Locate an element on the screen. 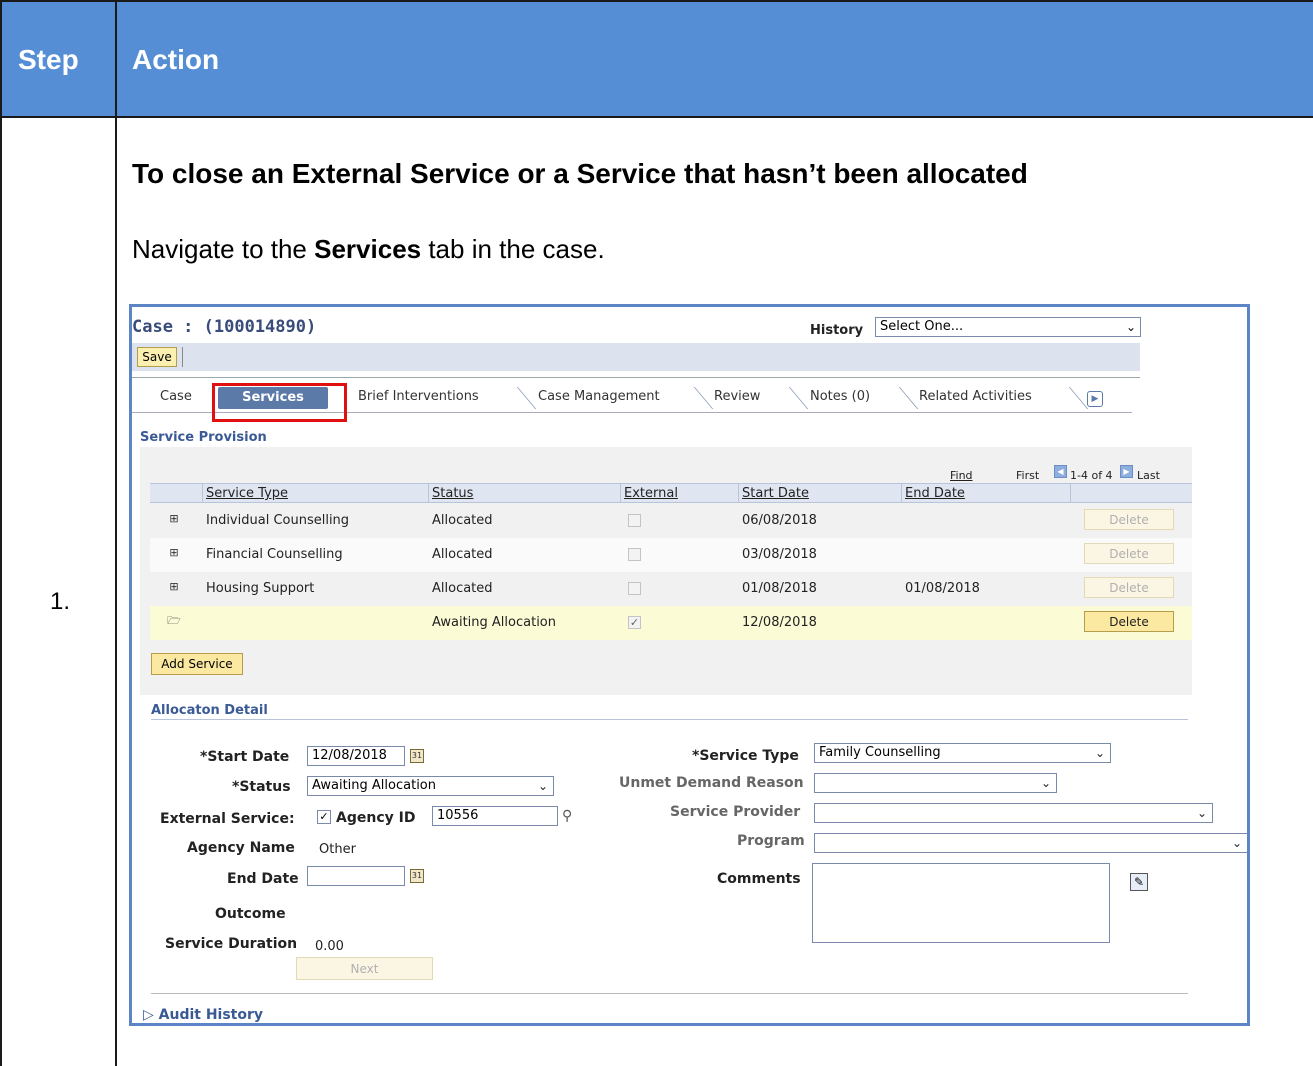 This screenshot has height=1066, width=1313. tab-case-management: Case Management is located at coordinates (599, 397).